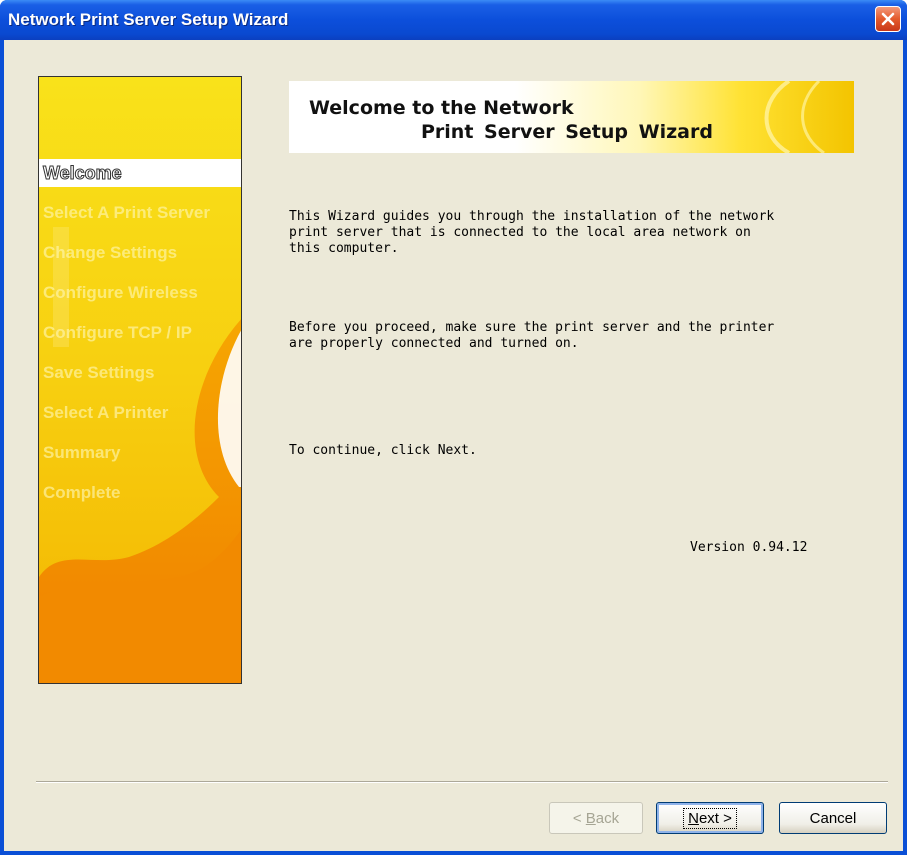 The image size is (907, 855). What do you see at coordinates (106, 412) in the screenshot?
I see `step-select-printer: Select A Printer` at bounding box center [106, 412].